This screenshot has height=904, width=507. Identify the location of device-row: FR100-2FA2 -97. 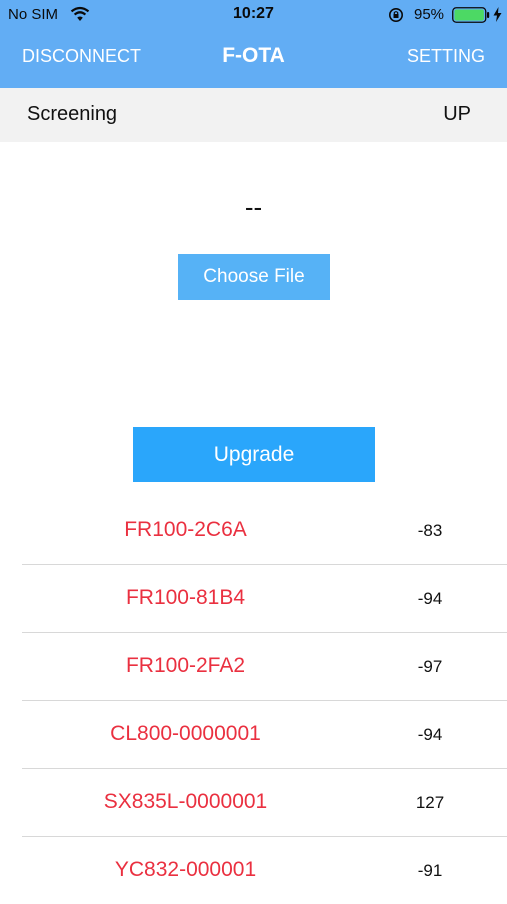
(264, 667).